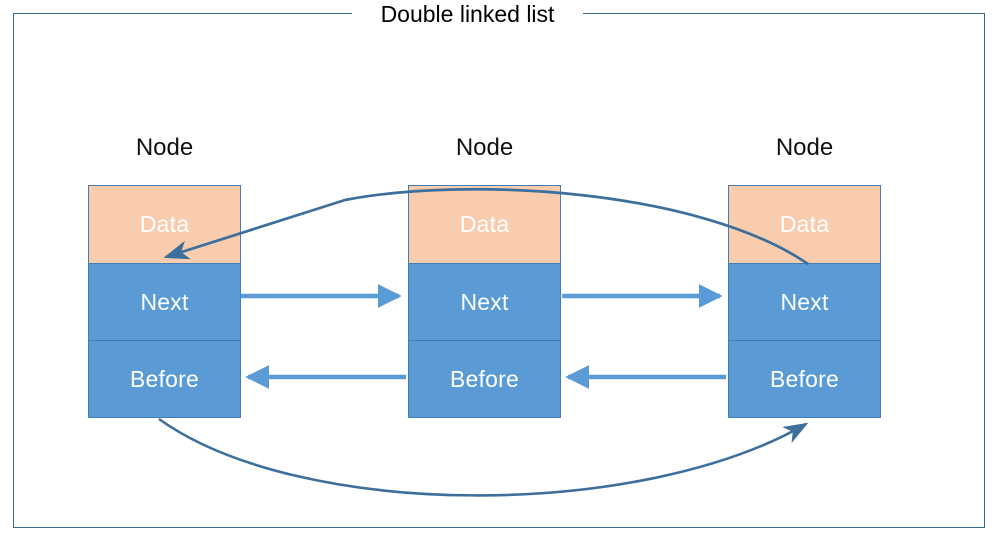  I want to click on node-3-label: Node, so click(804, 147).